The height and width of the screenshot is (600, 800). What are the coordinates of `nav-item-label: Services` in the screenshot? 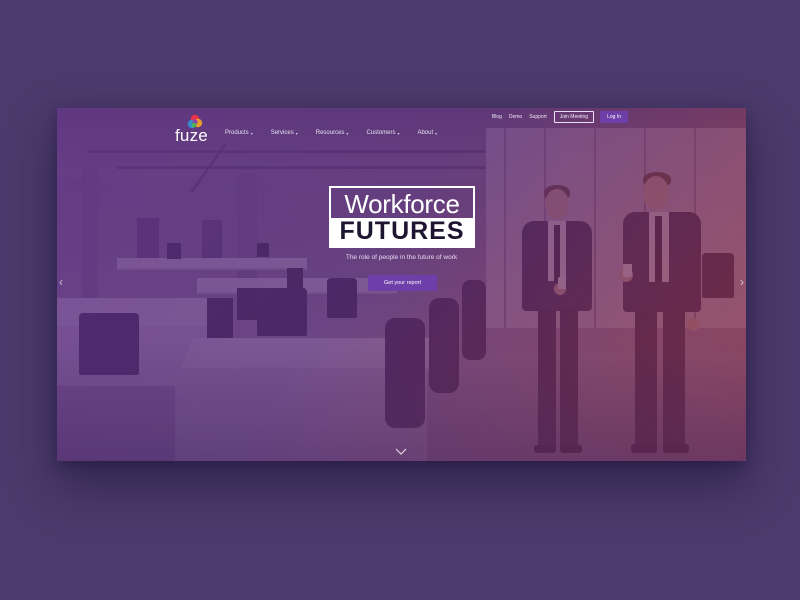 It's located at (282, 133).